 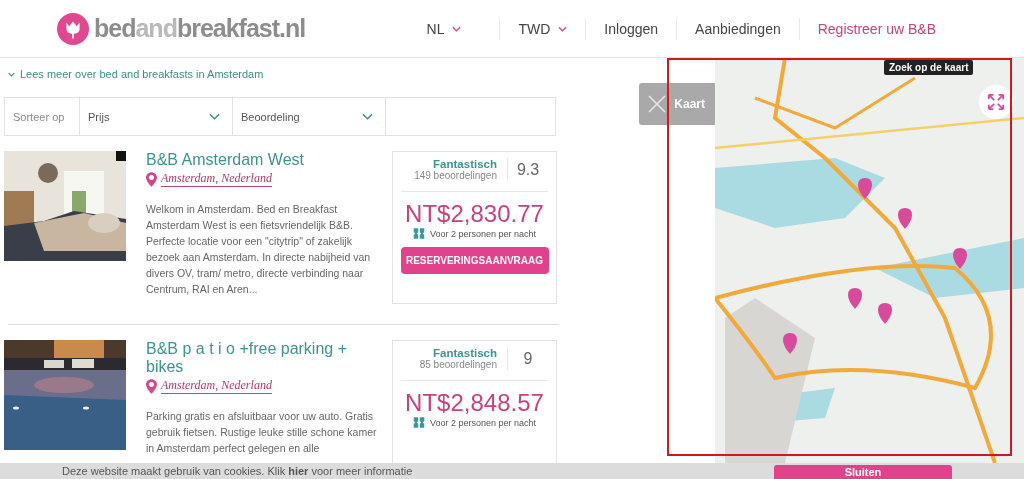 I want to click on map-tooltip: Zoek op de kaart, so click(x=929, y=67).